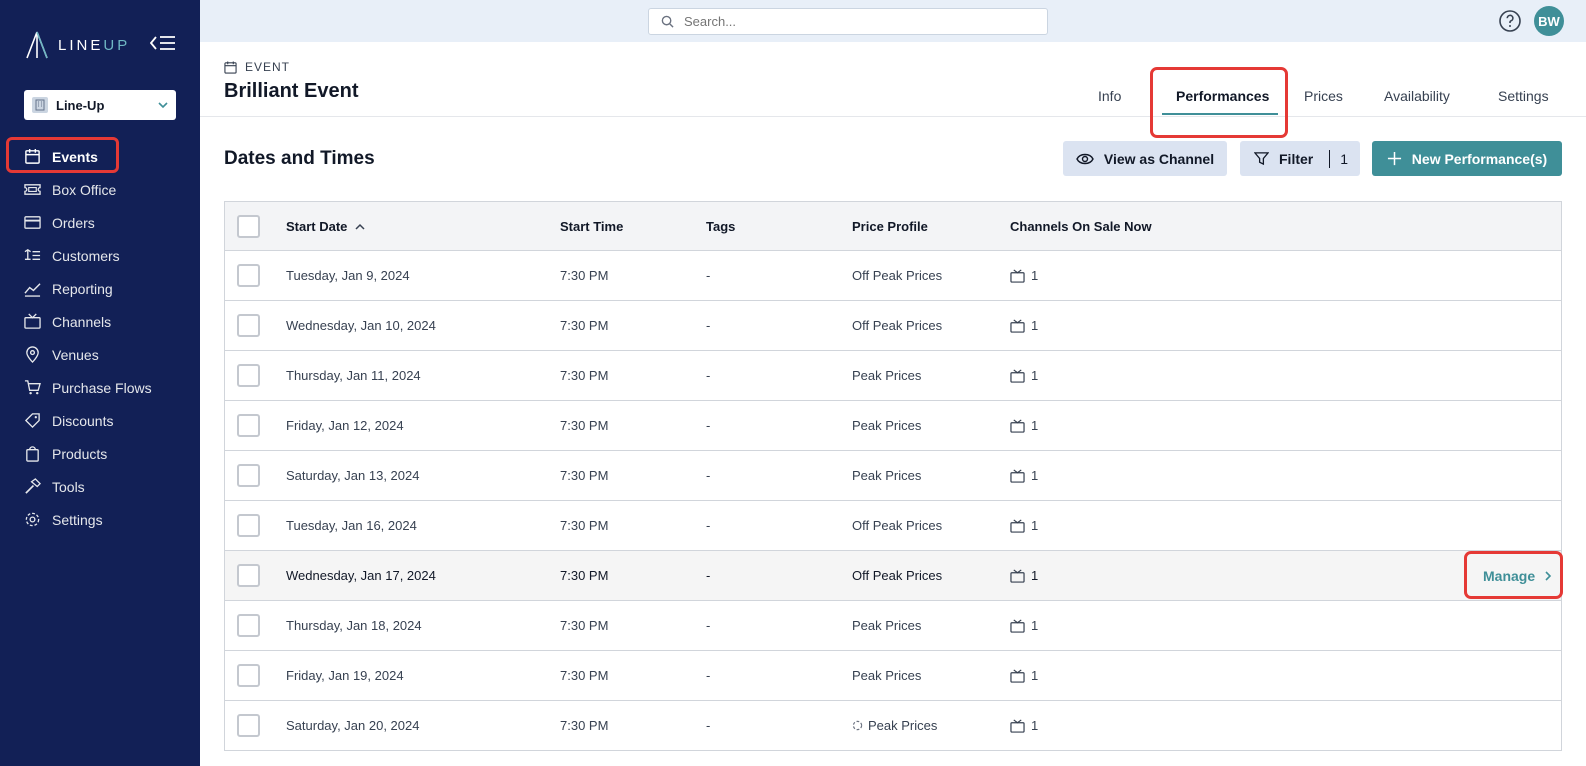 Image resolution: width=1586 pixels, height=766 pixels. Describe the element at coordinates (248, 226) in the screenshot. I see `select-all-checkbox` at that location.